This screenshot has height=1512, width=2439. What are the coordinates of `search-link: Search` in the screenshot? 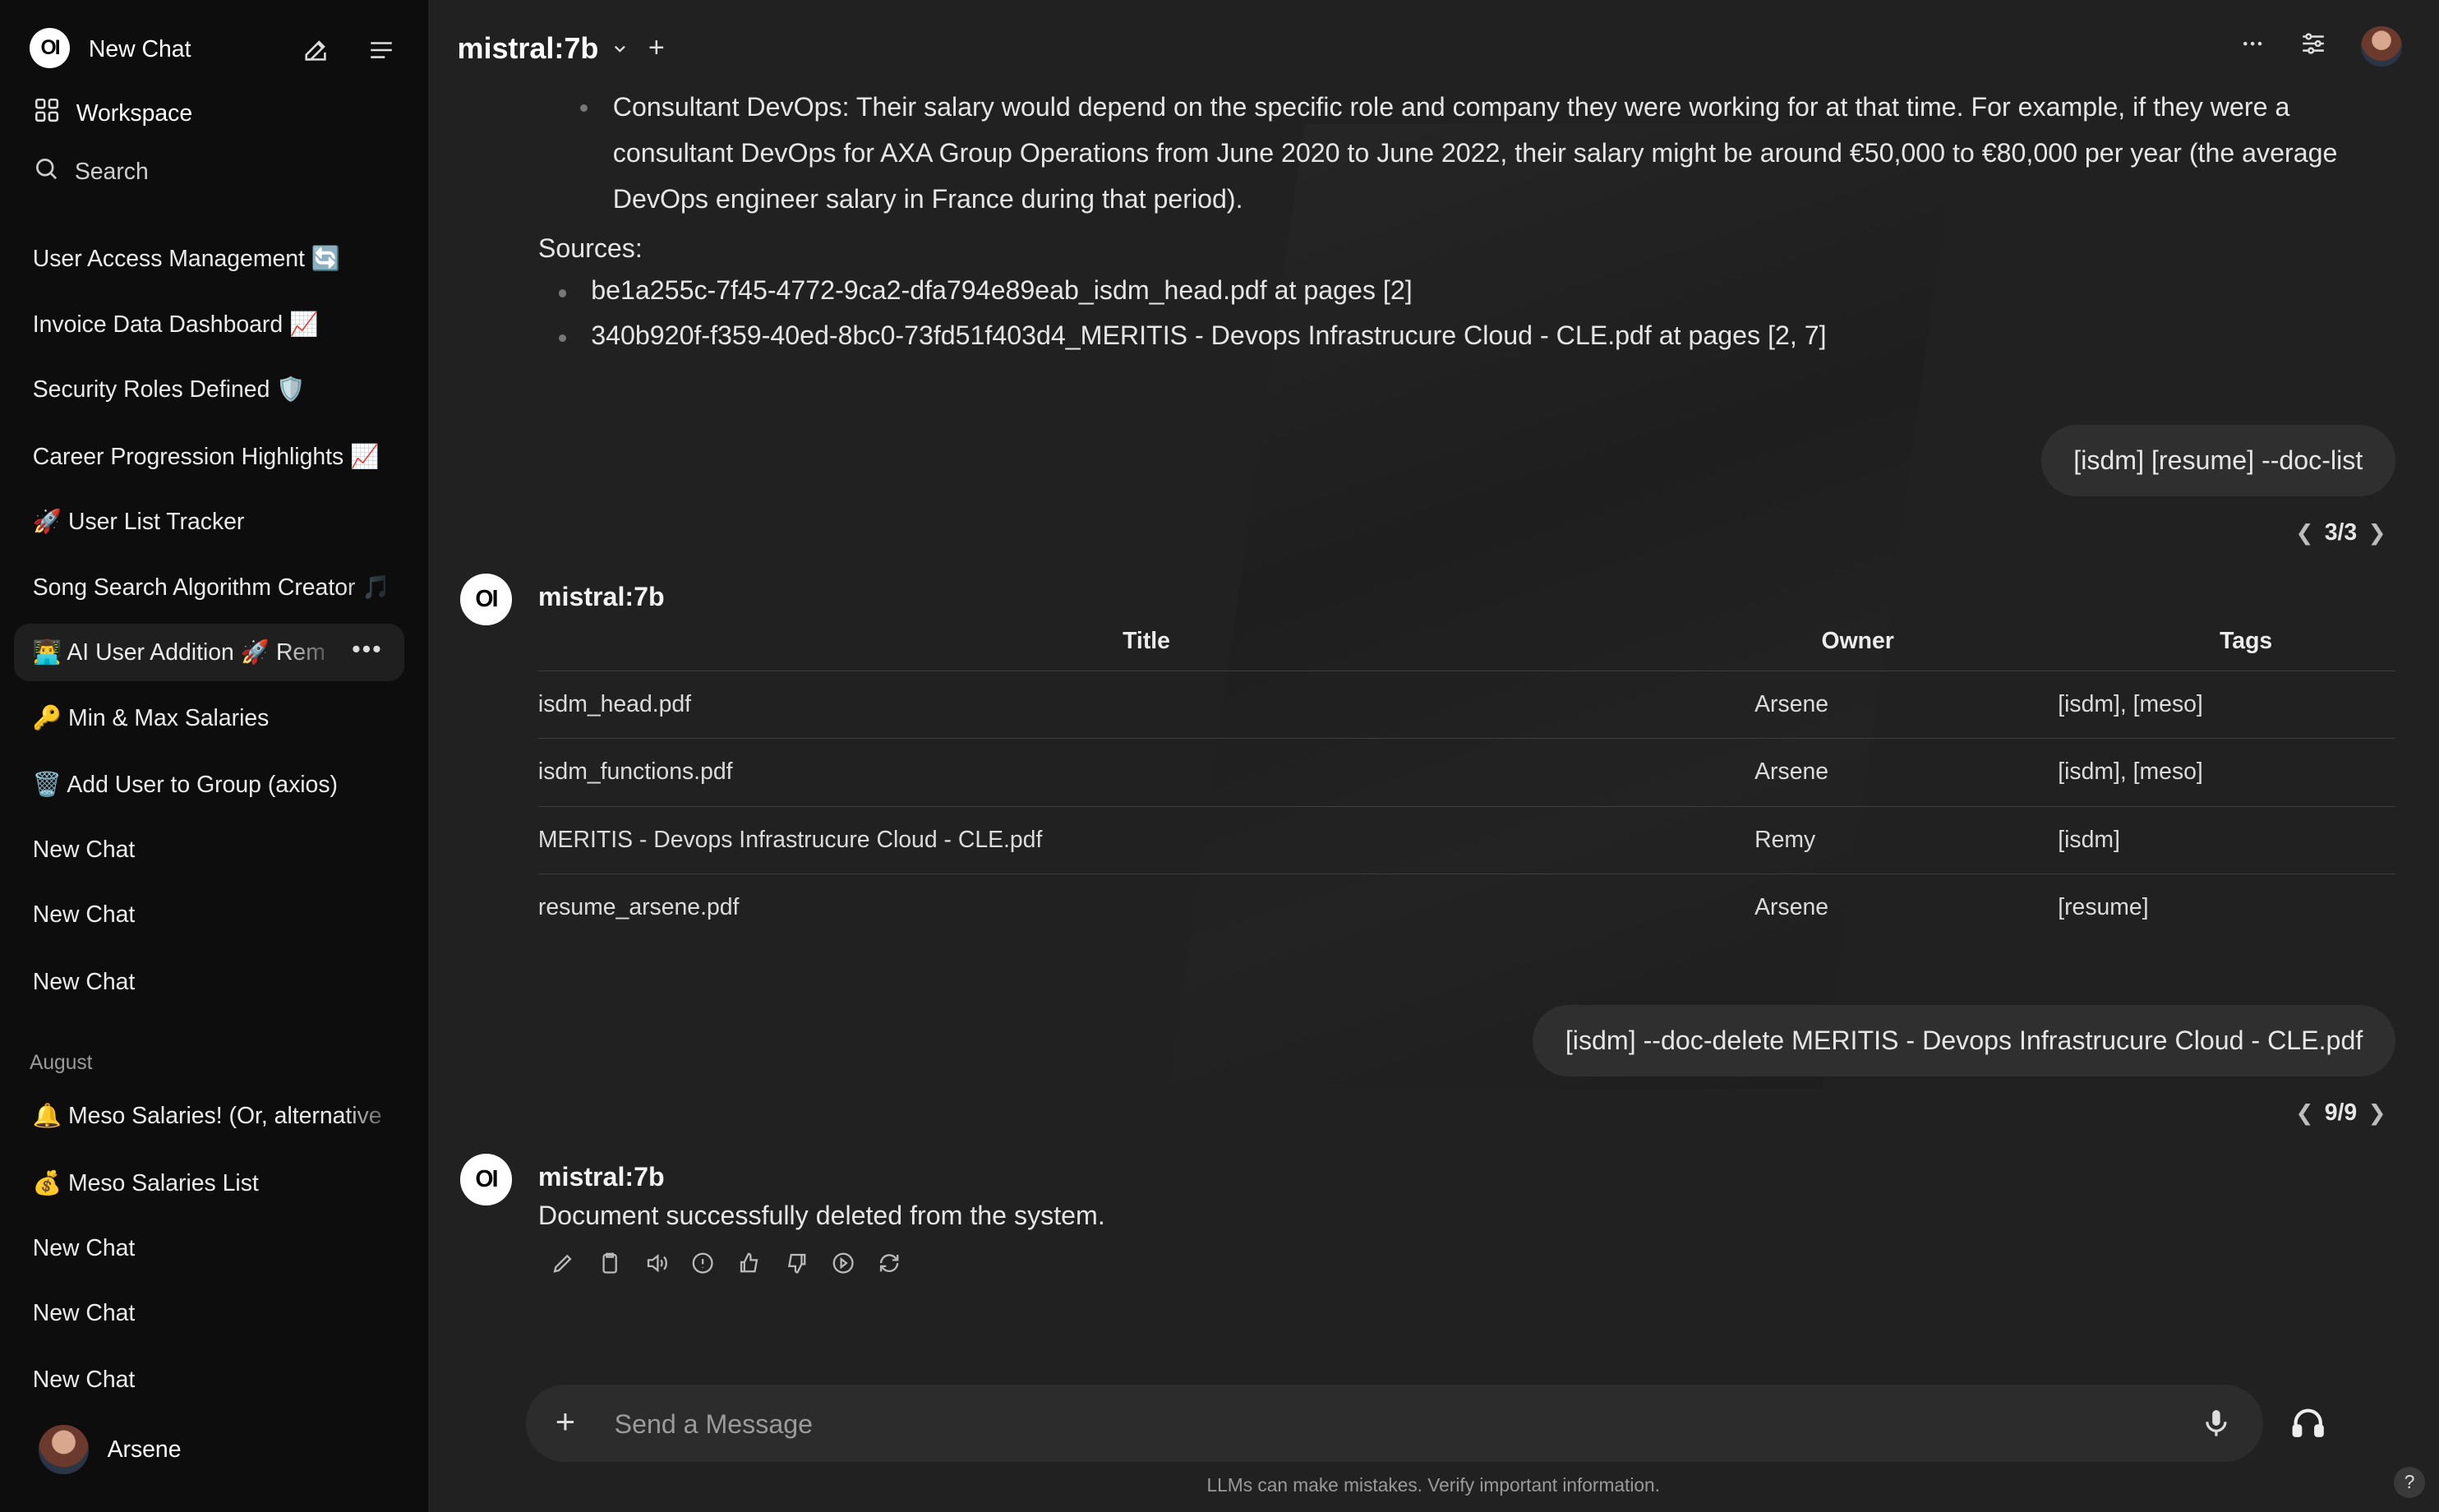 It's located at (91, 172).